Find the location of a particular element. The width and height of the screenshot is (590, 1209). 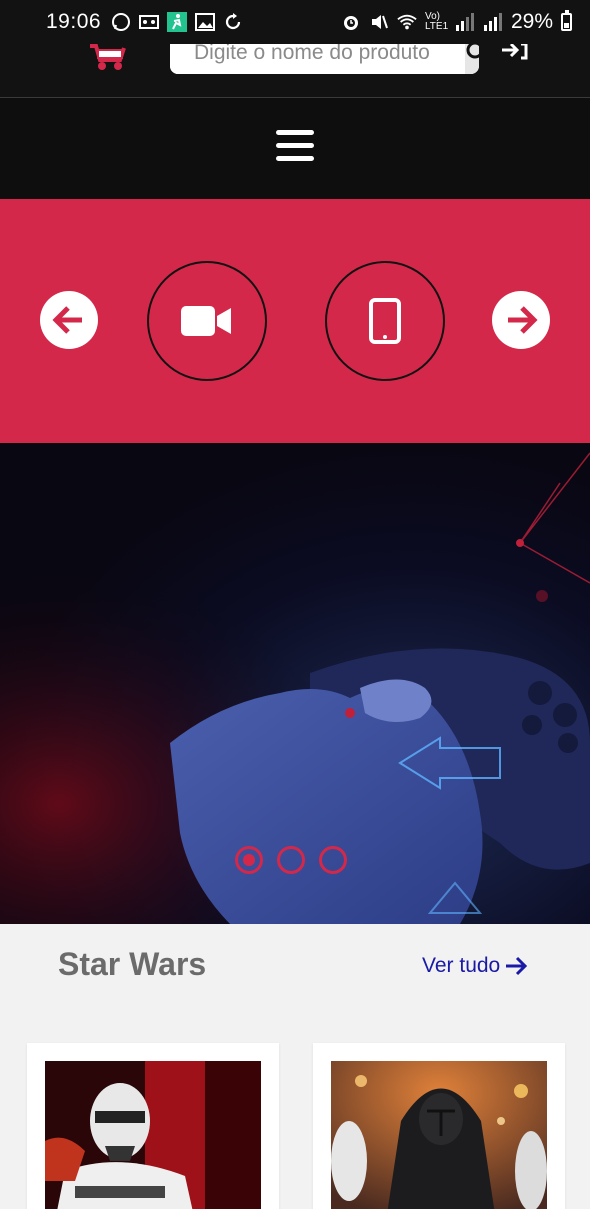

signal-icon is located at coordinates (465, 22).